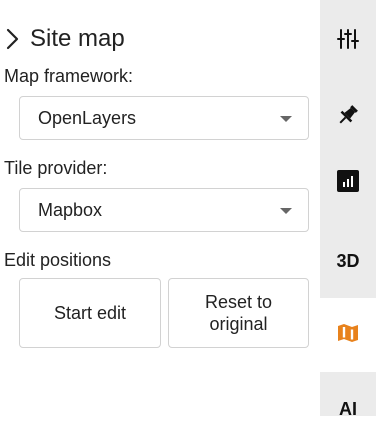  I want to click on rail-3d-button: 3D, so click(348, 261).